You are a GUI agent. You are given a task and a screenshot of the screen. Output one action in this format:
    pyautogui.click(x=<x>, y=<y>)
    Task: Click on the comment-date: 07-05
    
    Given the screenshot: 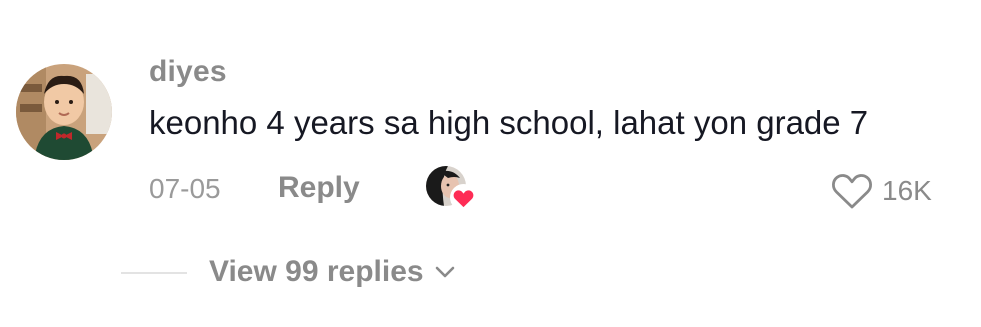 What is the action you would take?
    pyautogui.click(x=185, y=188)
    